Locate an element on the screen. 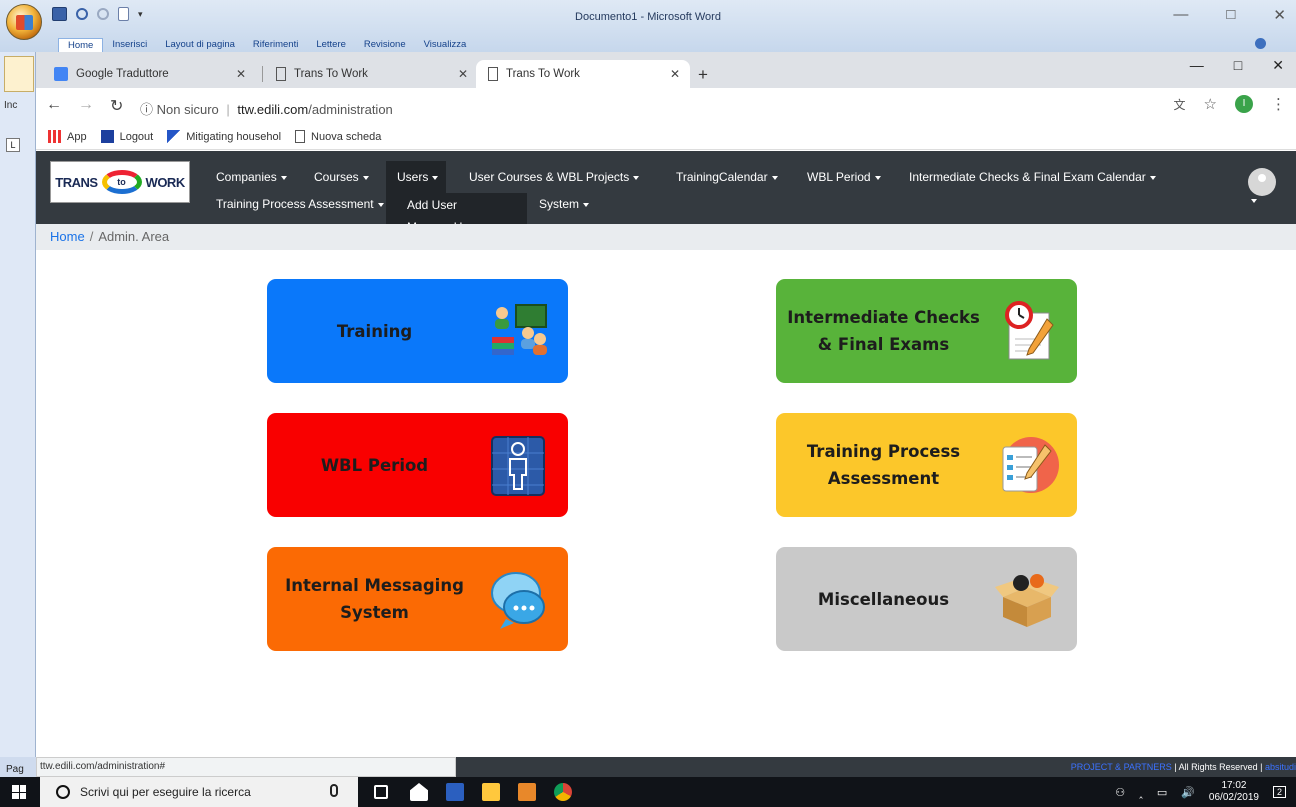 This screenshot has width=1296, height=807. search-placeholder: Scrivi qui per eseguire la ricerca is located at coordinates (165, 792).